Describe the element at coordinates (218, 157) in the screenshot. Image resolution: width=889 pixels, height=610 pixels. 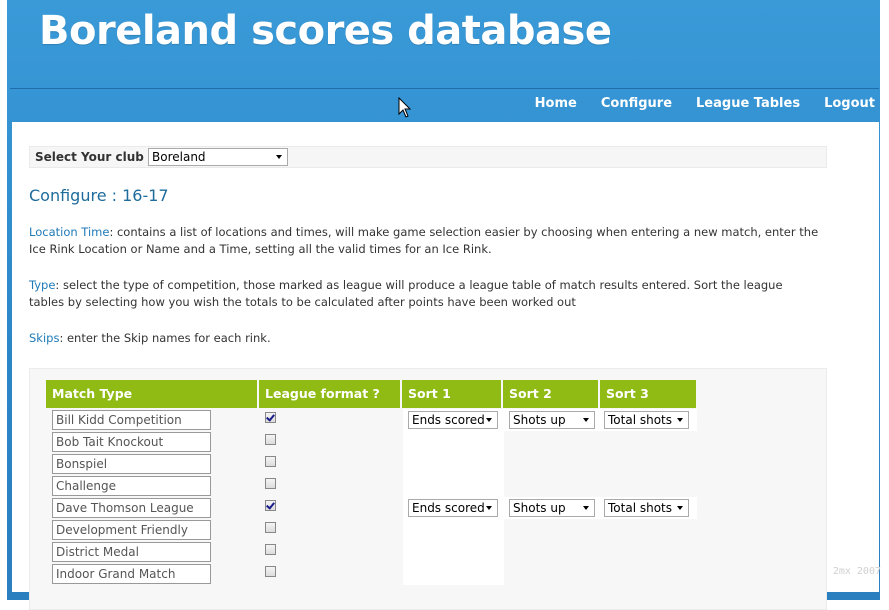
I see `club-select: Boreland` at that location.